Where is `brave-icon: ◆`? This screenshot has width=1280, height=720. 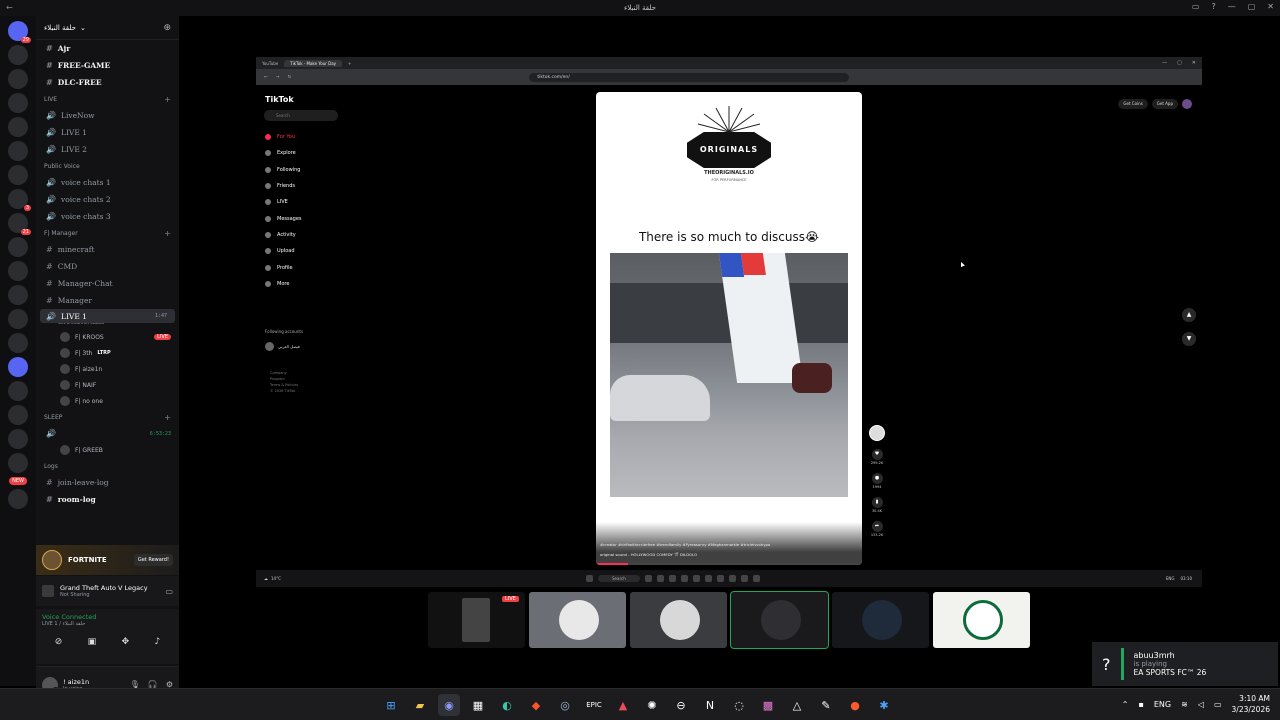
brave-icon: ◆ is located at coordinates (536, 705).